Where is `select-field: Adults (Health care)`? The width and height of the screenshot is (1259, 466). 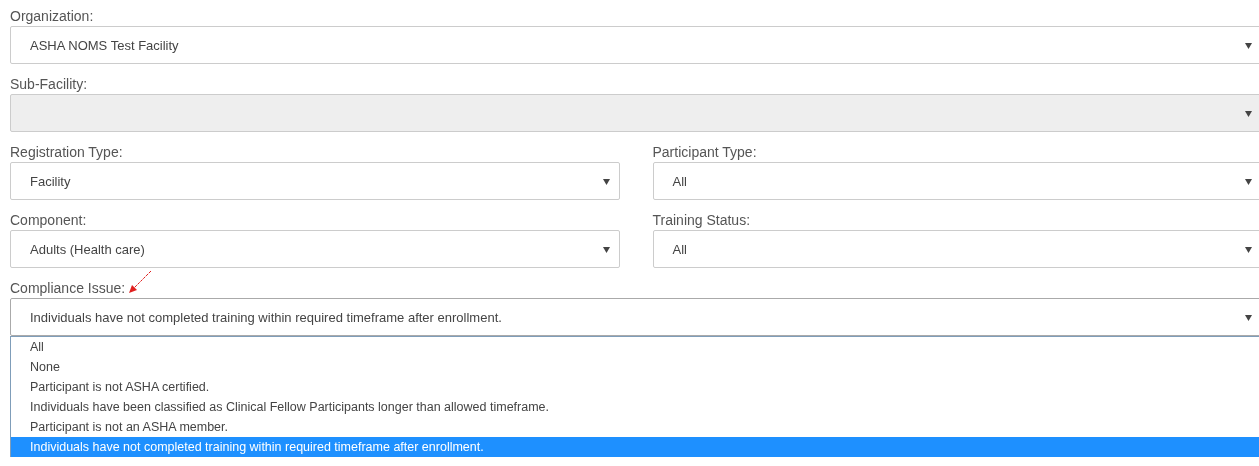 select-field: Adults (Health care) is located at coordinates (315, 249).